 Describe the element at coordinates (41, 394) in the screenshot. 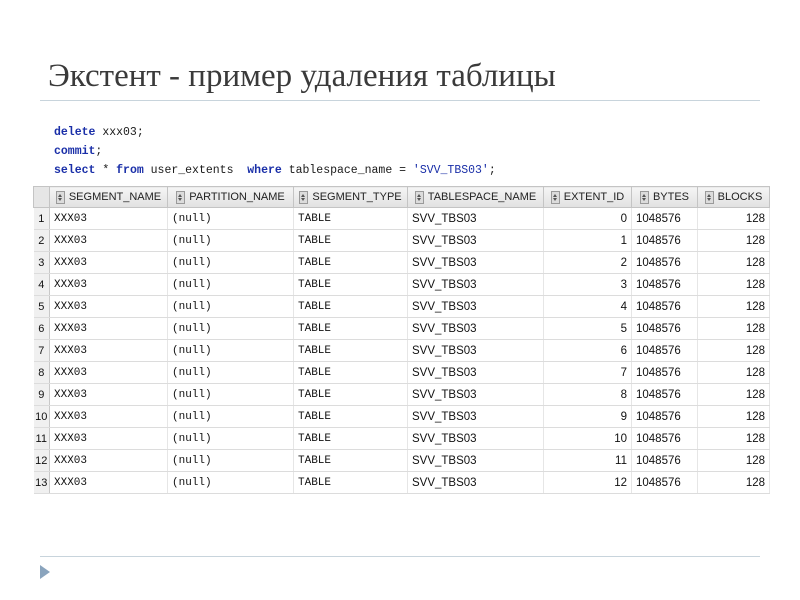

I see `row-number: 9` at that location.